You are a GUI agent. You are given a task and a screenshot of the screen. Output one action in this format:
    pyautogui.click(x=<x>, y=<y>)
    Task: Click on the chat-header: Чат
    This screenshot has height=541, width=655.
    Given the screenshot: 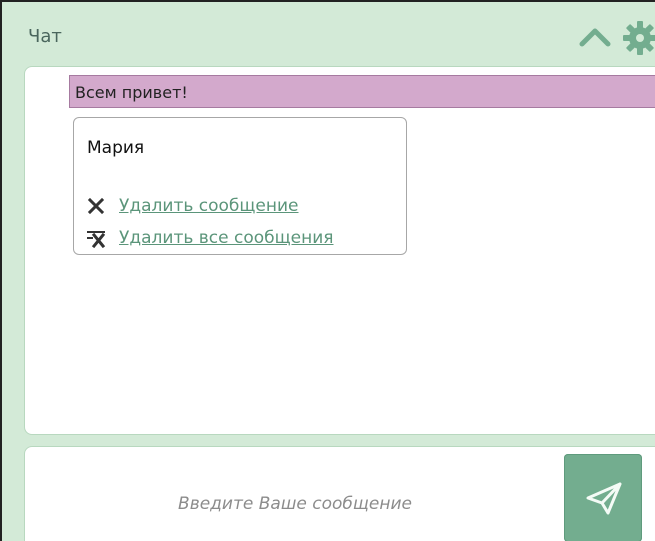 What is the action you would take?
    pyautogui.click(x=328, y=32)
    